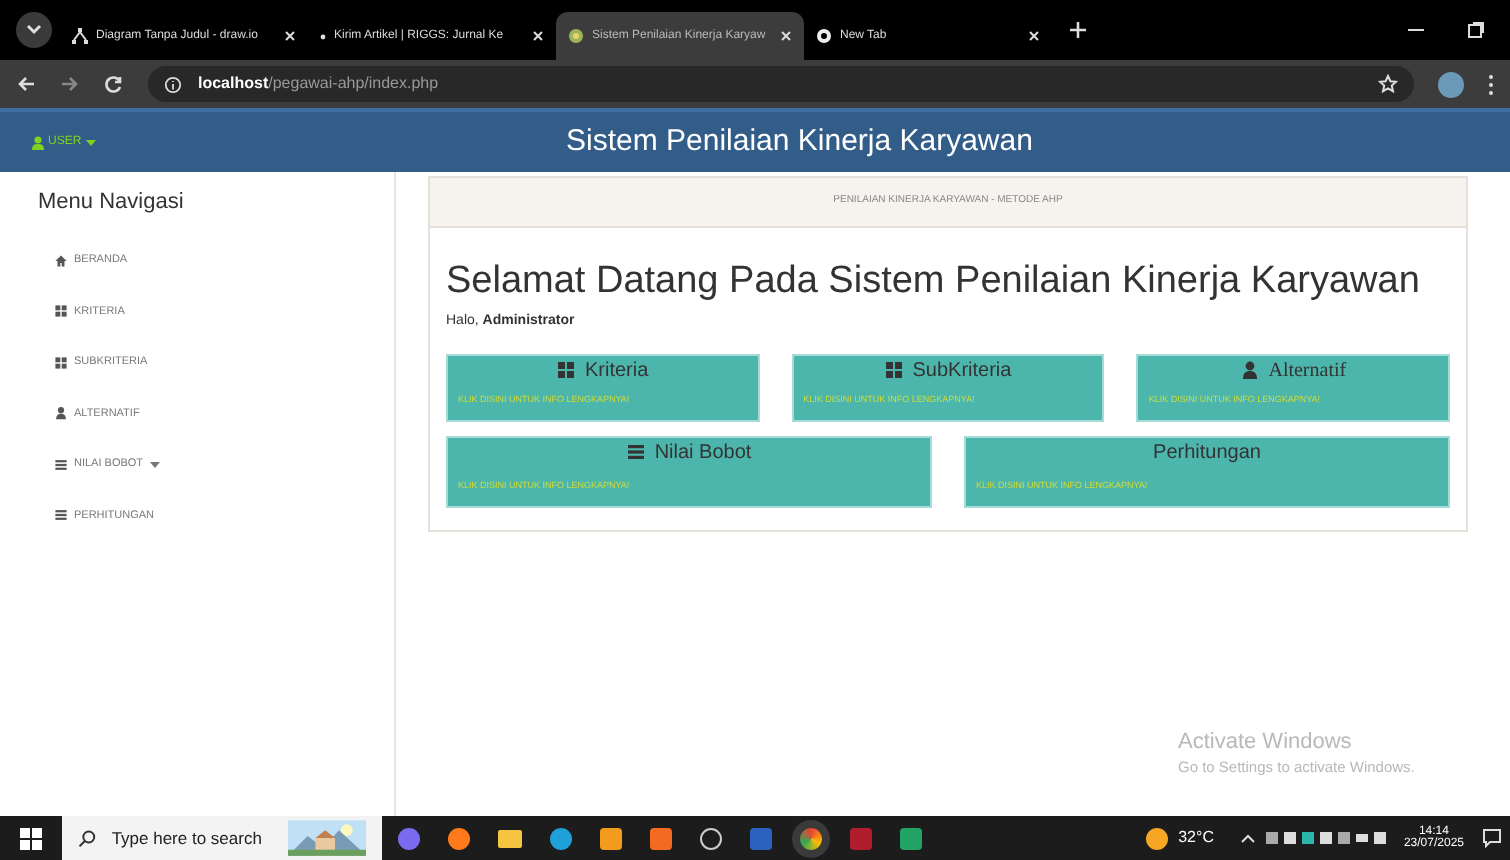 This screenshot has height=860, width=1510. I want to click on url-text: localhost/pegawai-ahp/index.php, so click(318, 84).